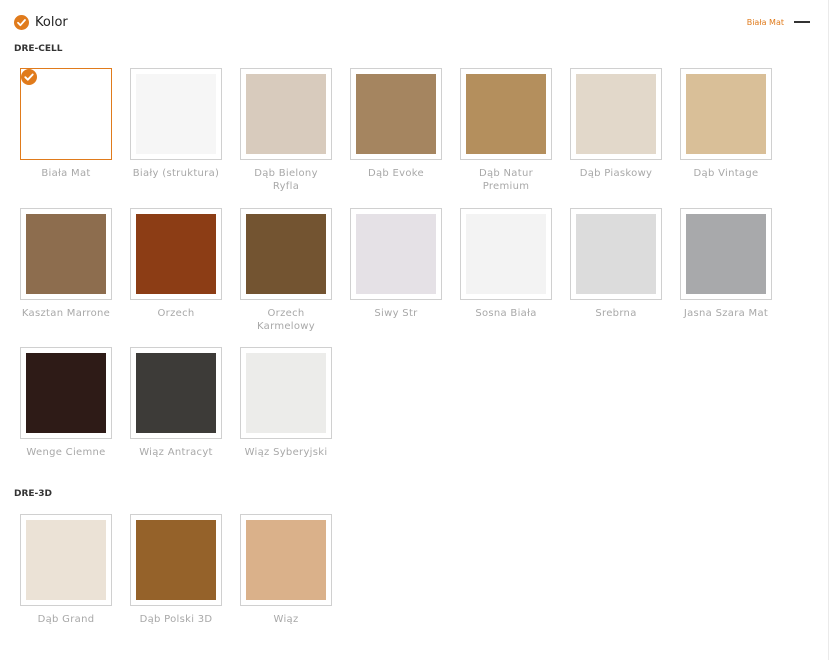 The width and height of the screenshot is (830, 660). I want to click on color-swatch: Srebrna, so click(616, 264).